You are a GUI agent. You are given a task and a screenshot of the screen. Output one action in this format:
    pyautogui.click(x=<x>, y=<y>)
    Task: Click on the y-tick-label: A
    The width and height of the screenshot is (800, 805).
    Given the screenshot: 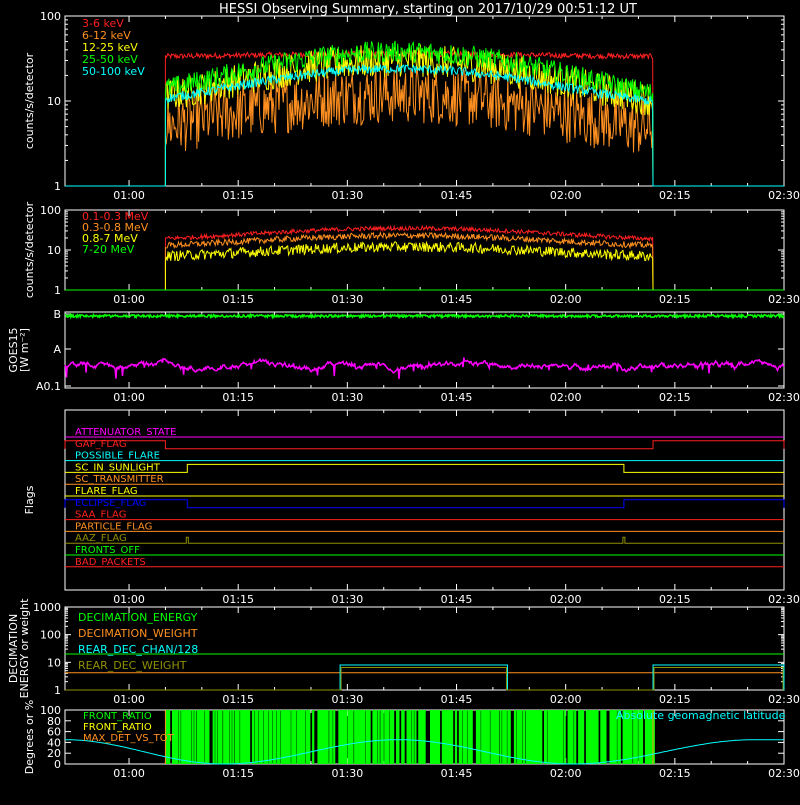 What is the action you would take?
    pyautogui.click(x=57, y=349)
    